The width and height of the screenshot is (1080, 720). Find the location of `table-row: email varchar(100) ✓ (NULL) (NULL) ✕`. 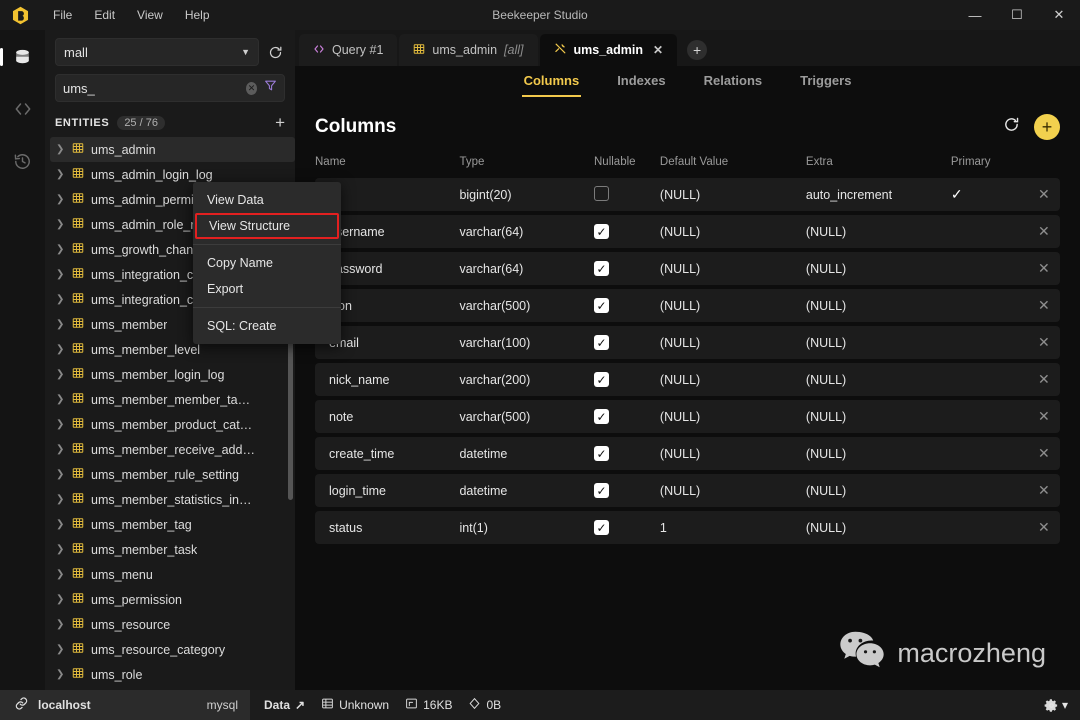

table-row: email varchar(100) ✓ (NULL) (NULL) ✕ is located at coordinates (687, 342).